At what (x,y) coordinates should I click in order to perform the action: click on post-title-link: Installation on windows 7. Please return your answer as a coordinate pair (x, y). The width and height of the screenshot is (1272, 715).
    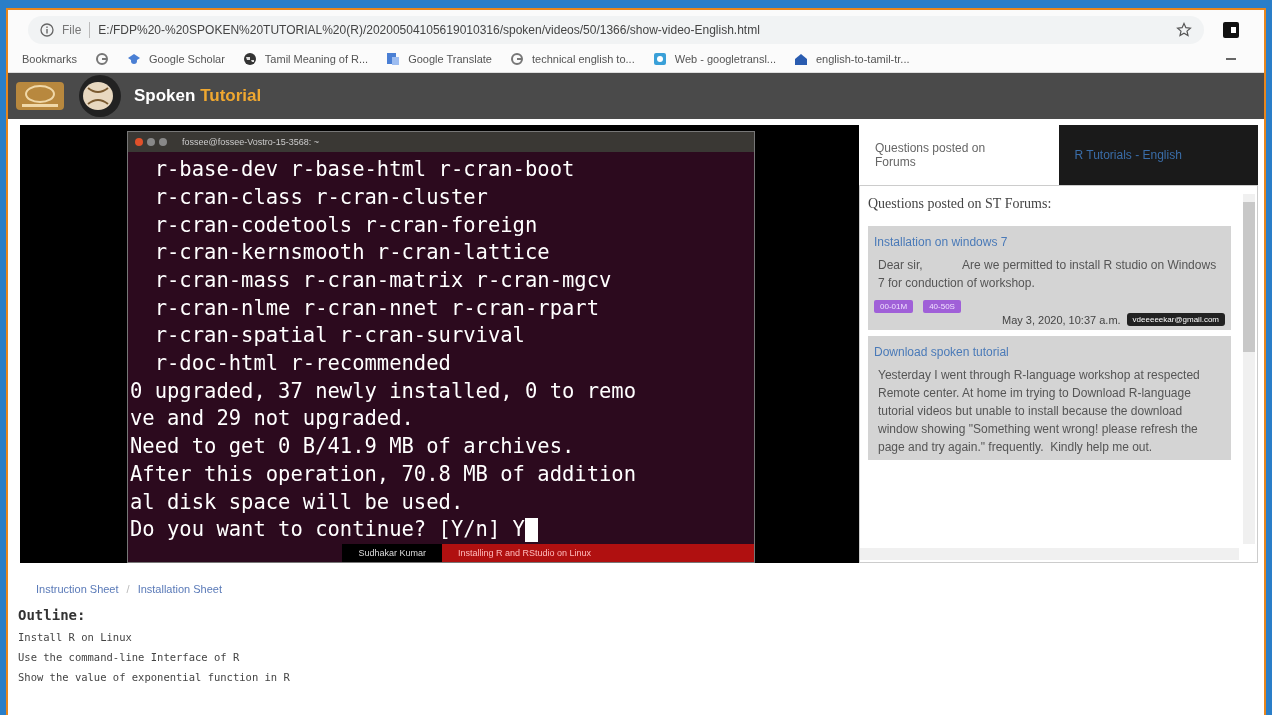
    Looking at the image, I should click on (941, 242).